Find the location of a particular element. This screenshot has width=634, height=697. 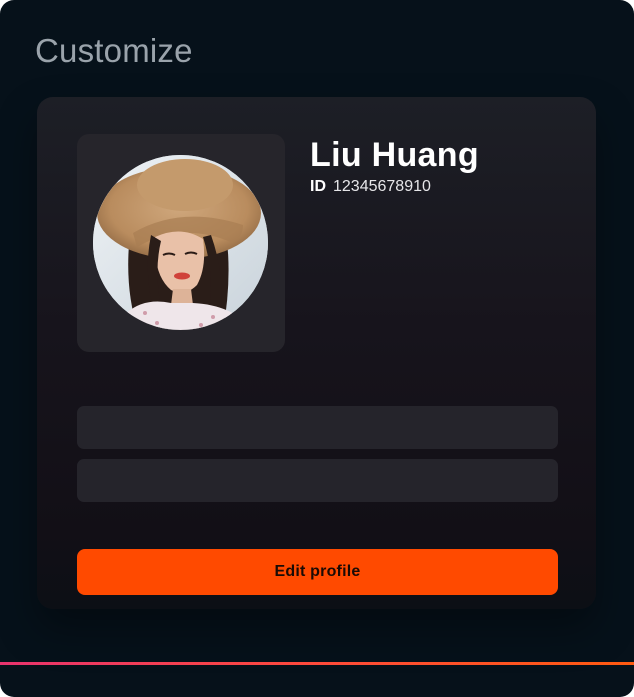

profile-name: Liu Huang is located at coordinates (394, 155).